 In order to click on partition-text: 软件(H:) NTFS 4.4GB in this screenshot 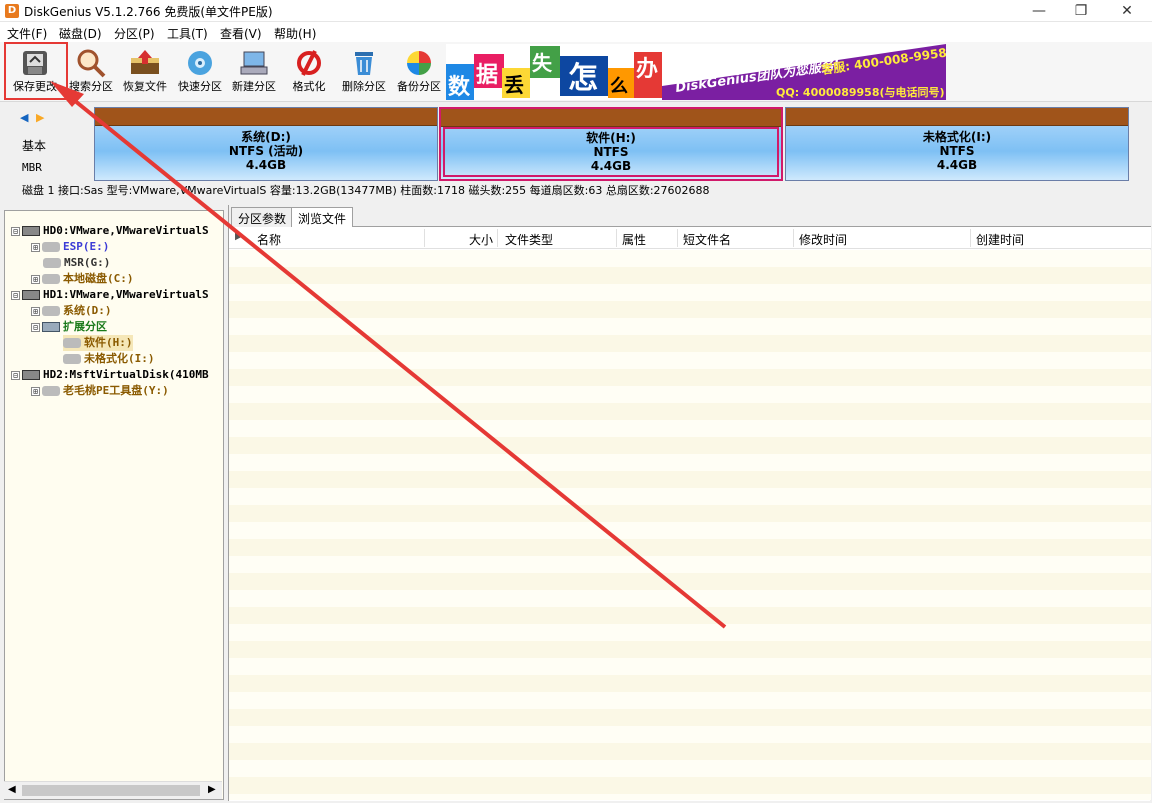, I will do `click(611, 152)`.